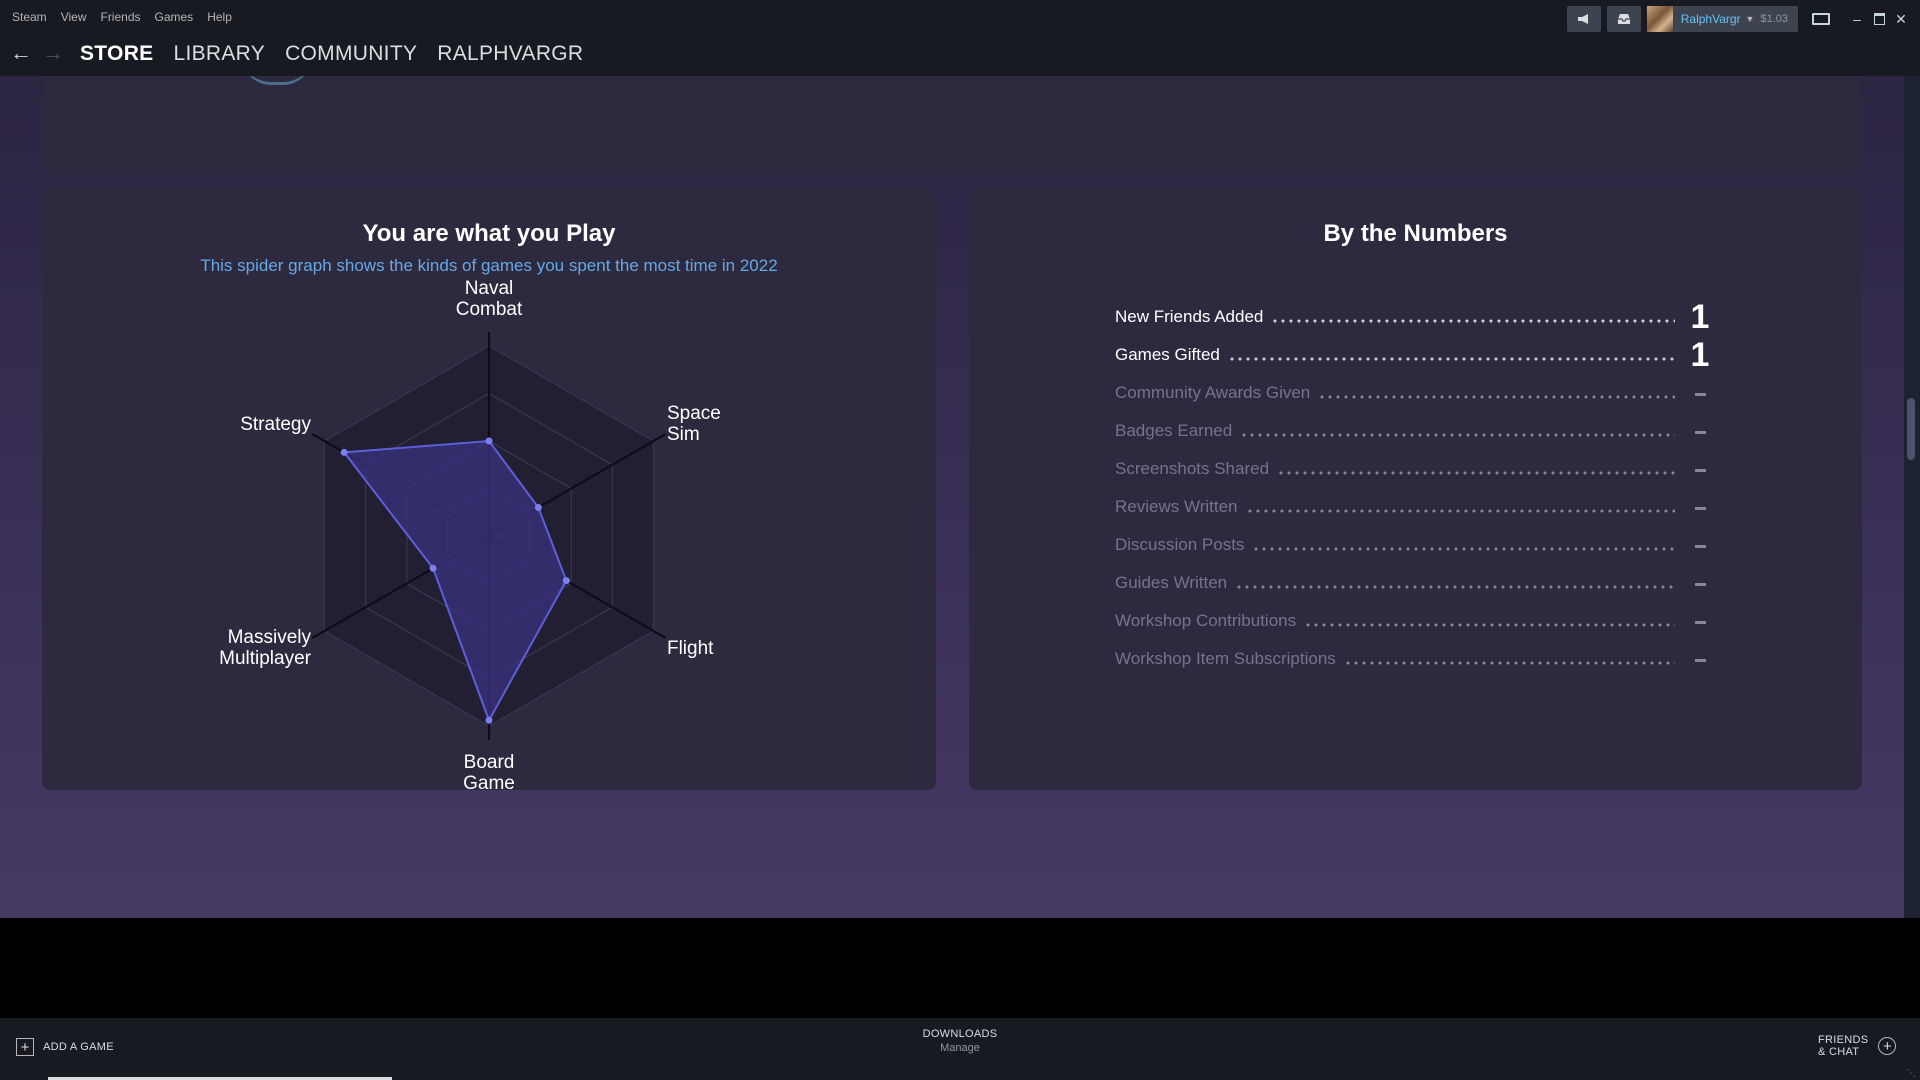 The width and height of the screenshot is (1920, 1080). What do you see at coordinates (489, 309) in the screenshot?
I see `axis-label-line: Combat` at bounding box center [489, 309].